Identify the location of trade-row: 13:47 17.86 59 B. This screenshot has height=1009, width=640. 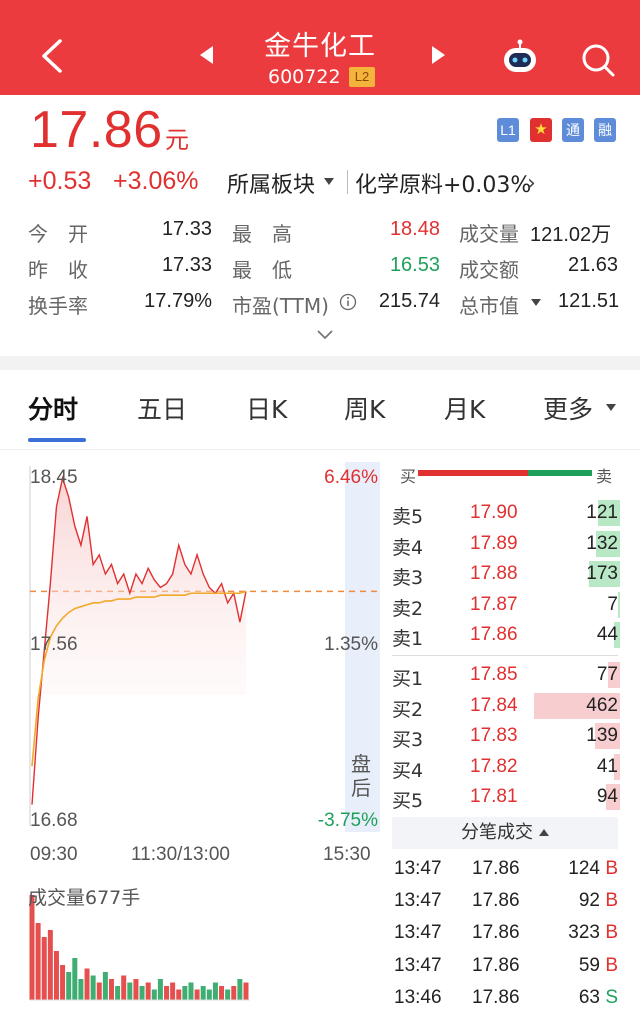
(507, 969).